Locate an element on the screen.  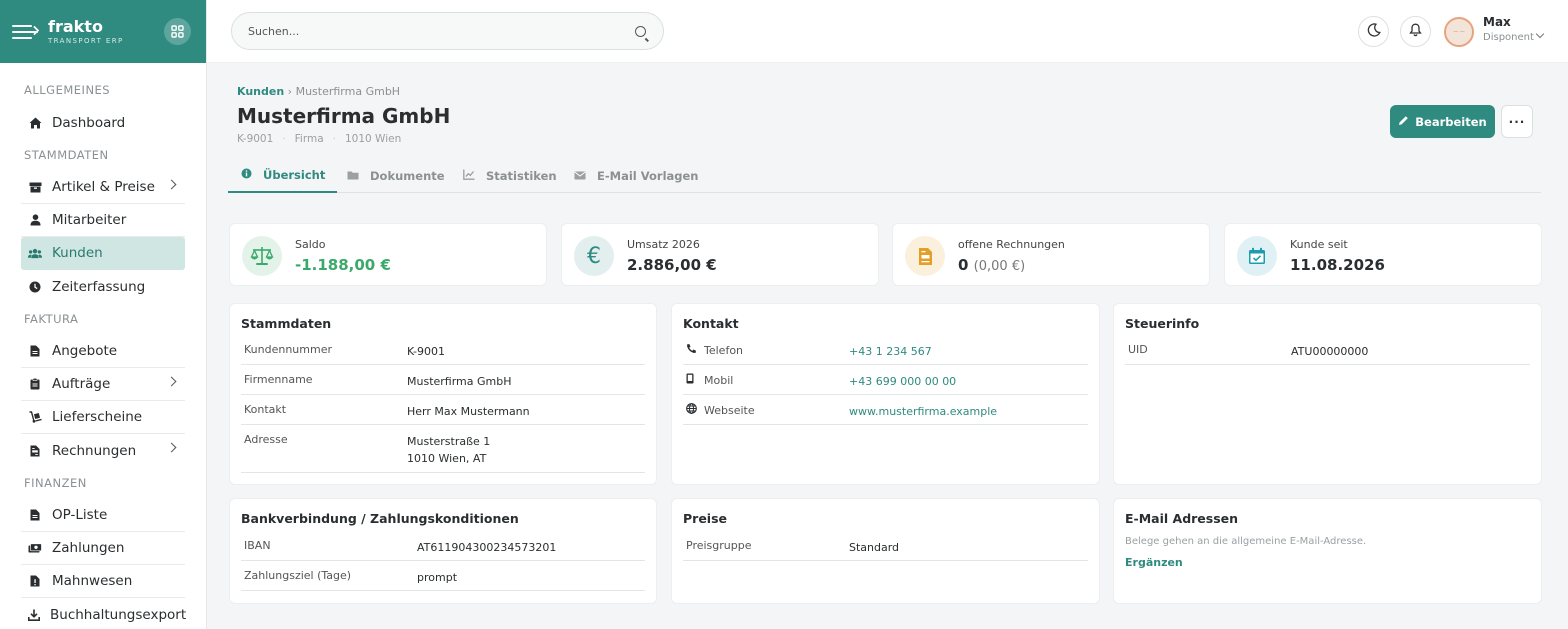
globe-icon is located at coordinates (692, 410).